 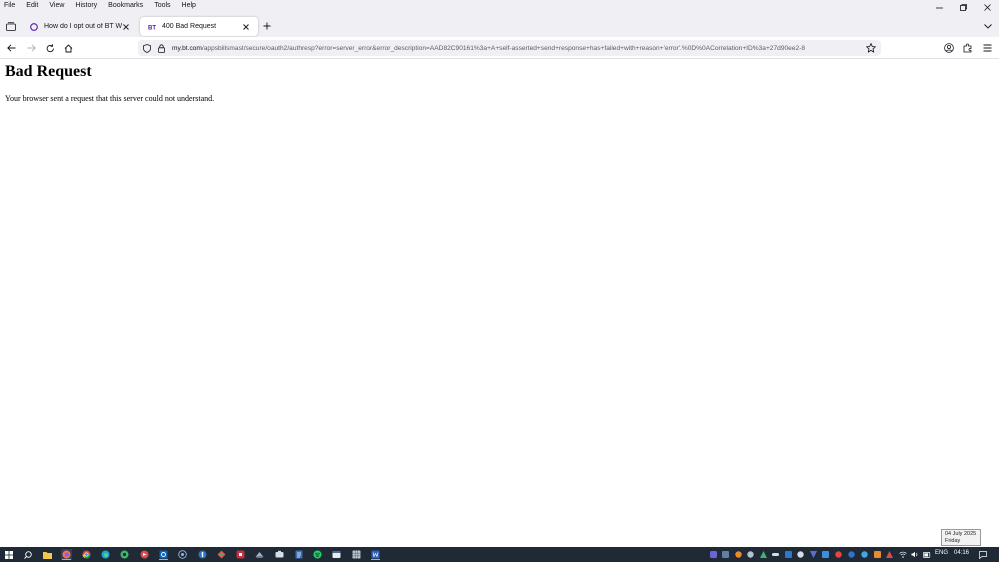 What do you see at coordinates (27, 554) in the screenshot?
I see `taskbar-search-button` at bounding box center [27, 554].